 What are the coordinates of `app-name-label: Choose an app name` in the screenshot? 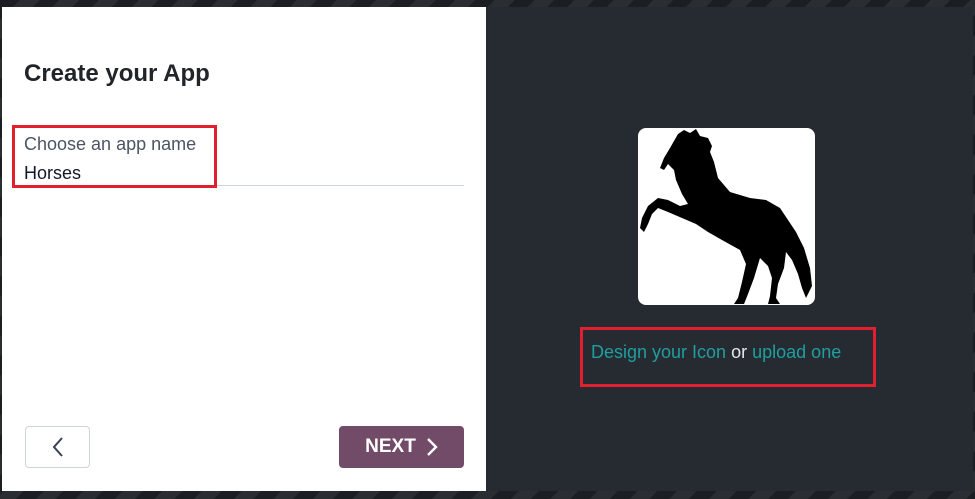 It's located at (110, 144).